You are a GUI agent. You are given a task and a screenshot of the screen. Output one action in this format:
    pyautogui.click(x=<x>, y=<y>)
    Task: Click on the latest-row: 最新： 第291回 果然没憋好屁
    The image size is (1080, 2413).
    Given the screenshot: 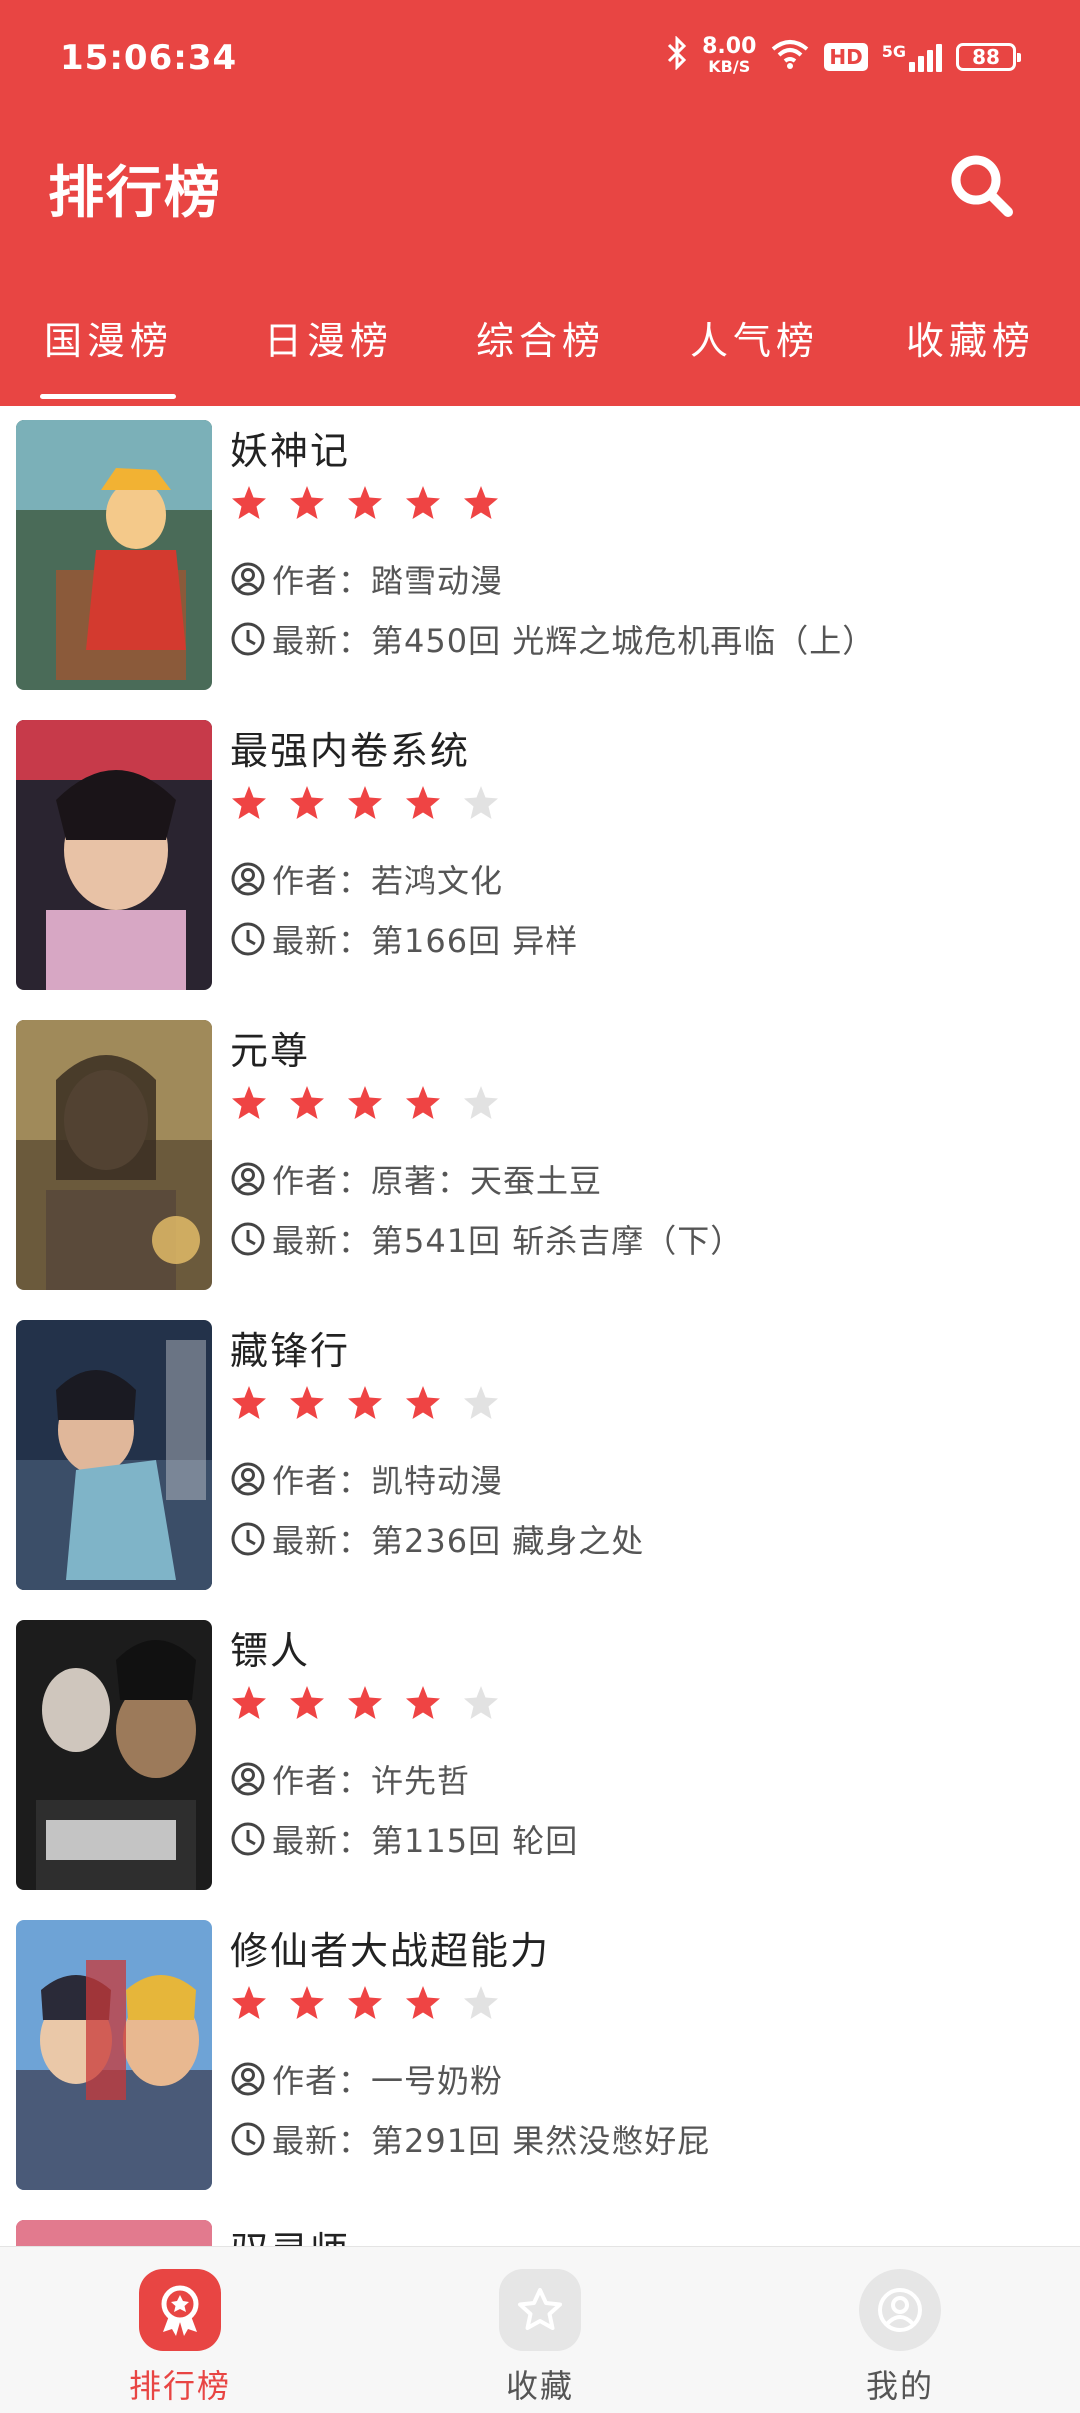 What is the action you would take?
    pyautogui.click(x=470, y=2139)
    